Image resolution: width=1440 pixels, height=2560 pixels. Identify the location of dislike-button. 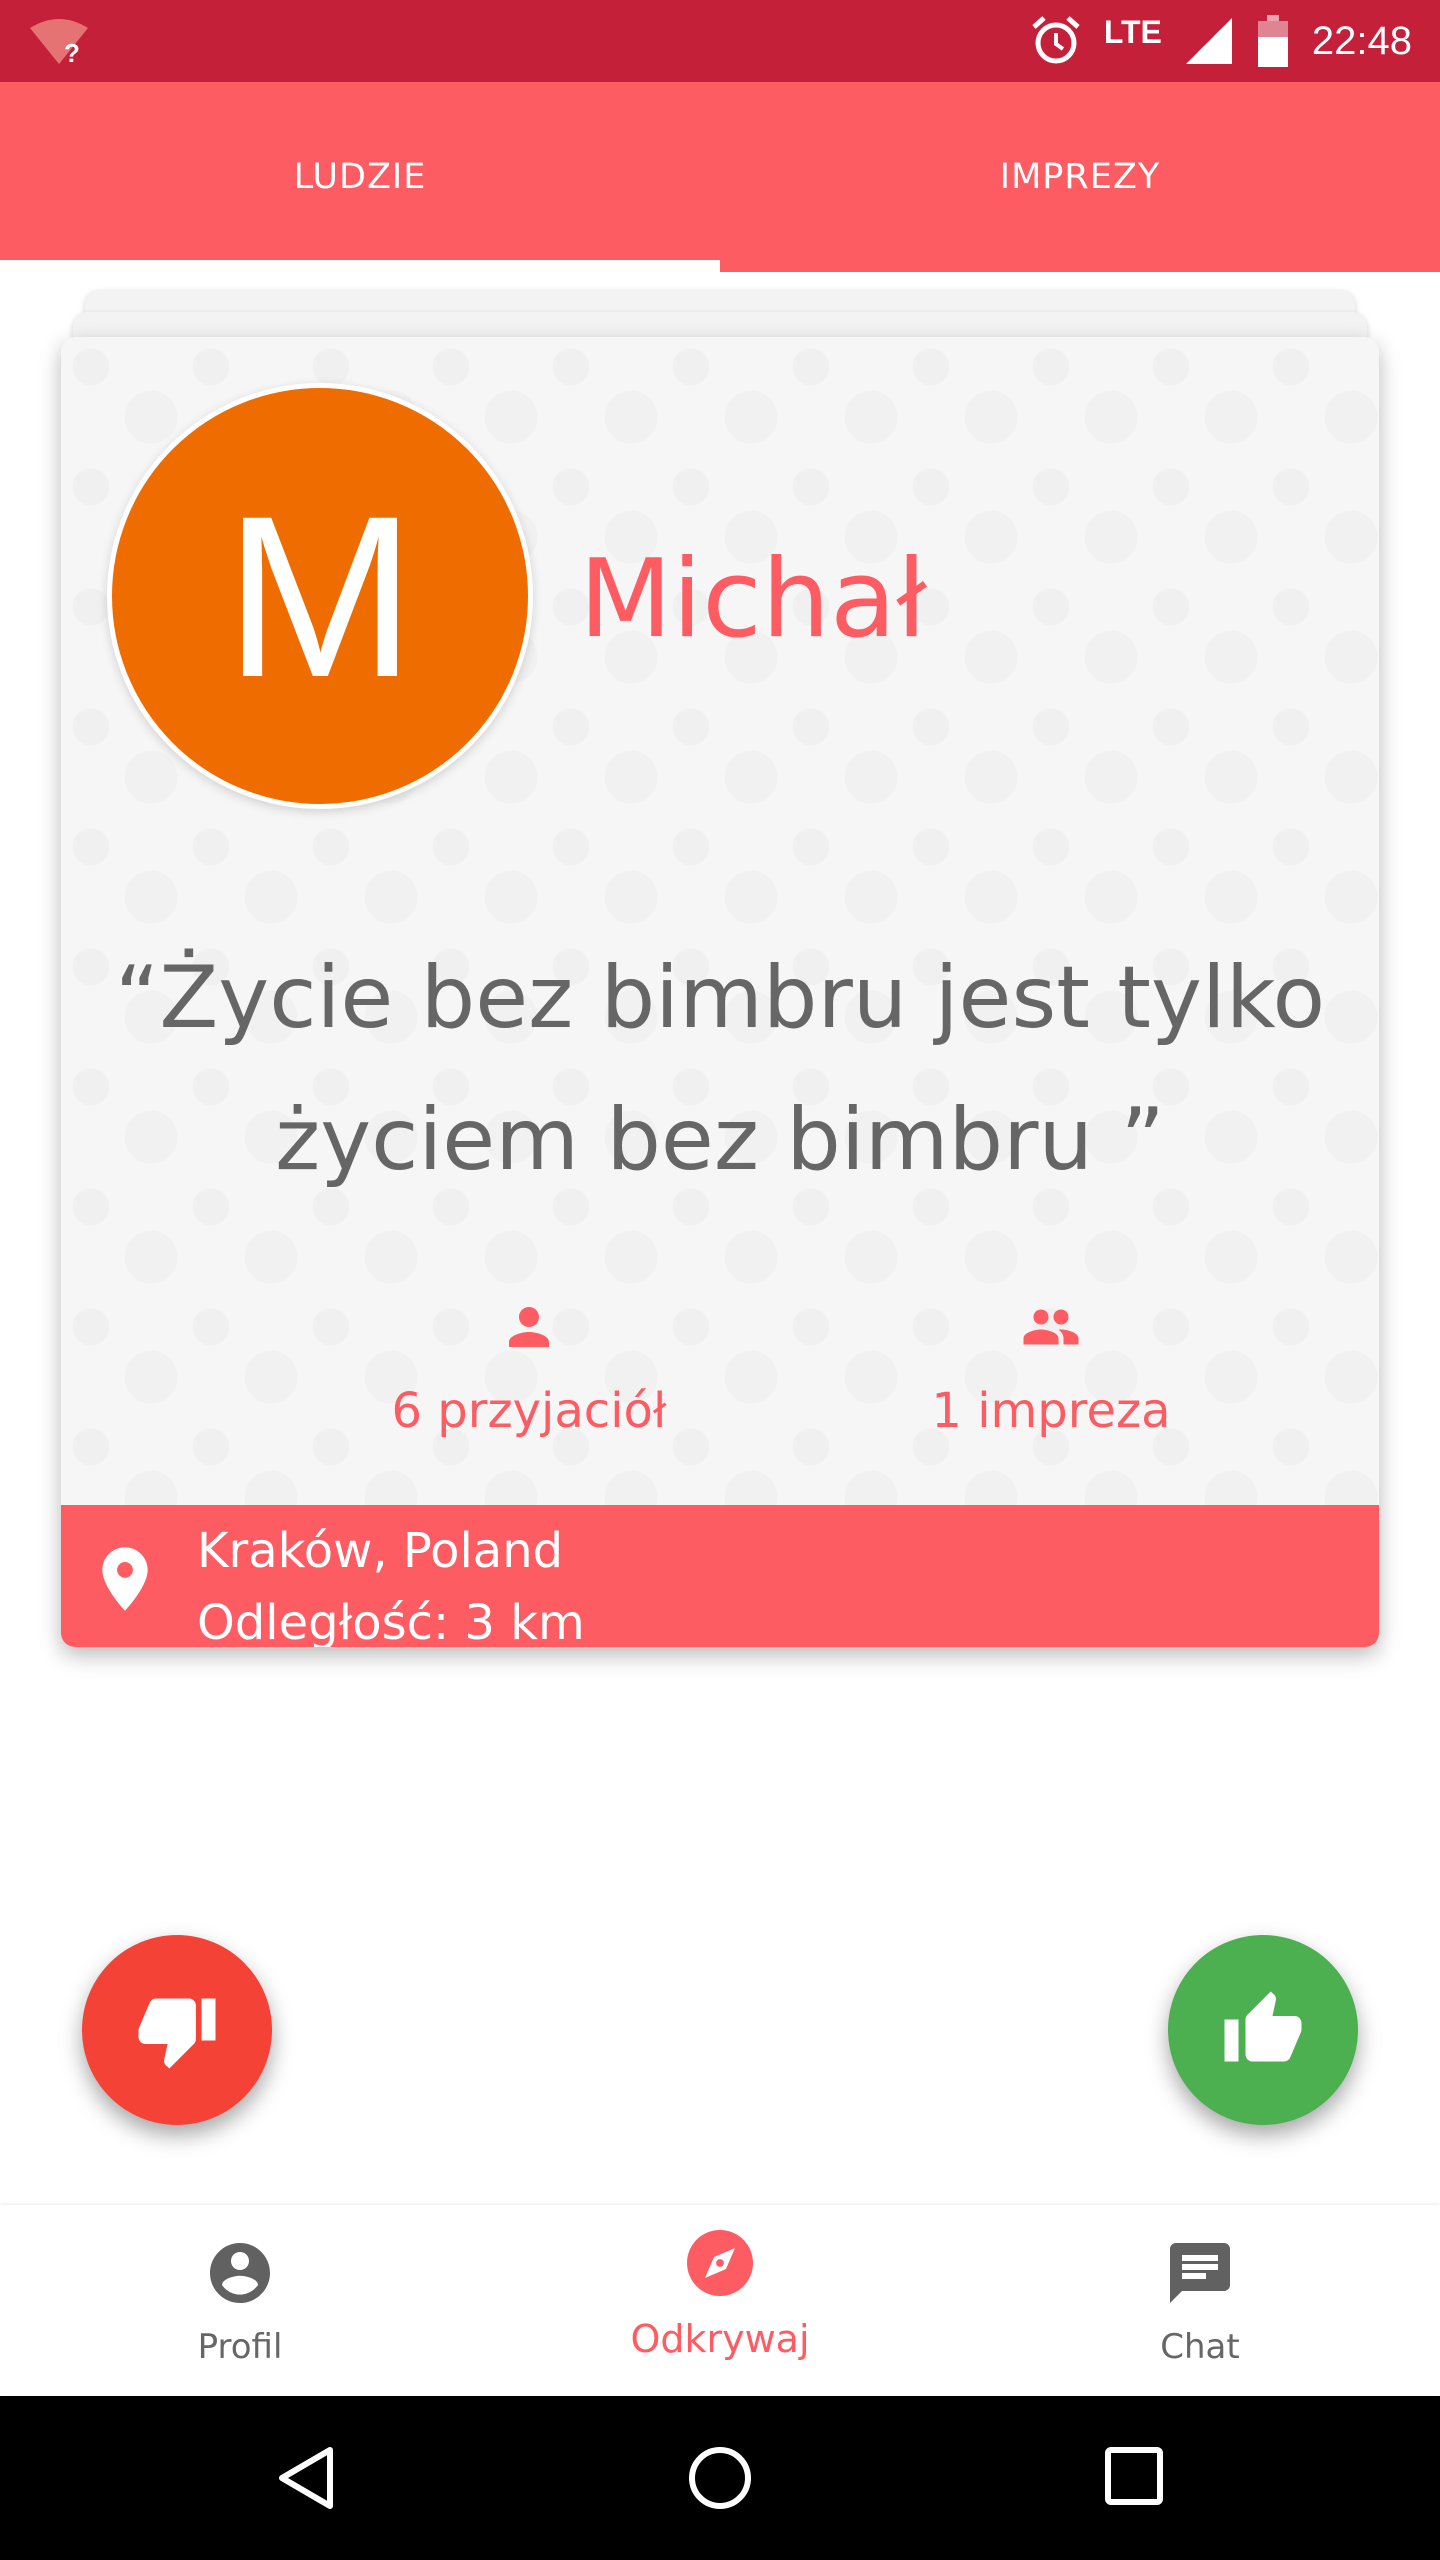
(177, 2030).